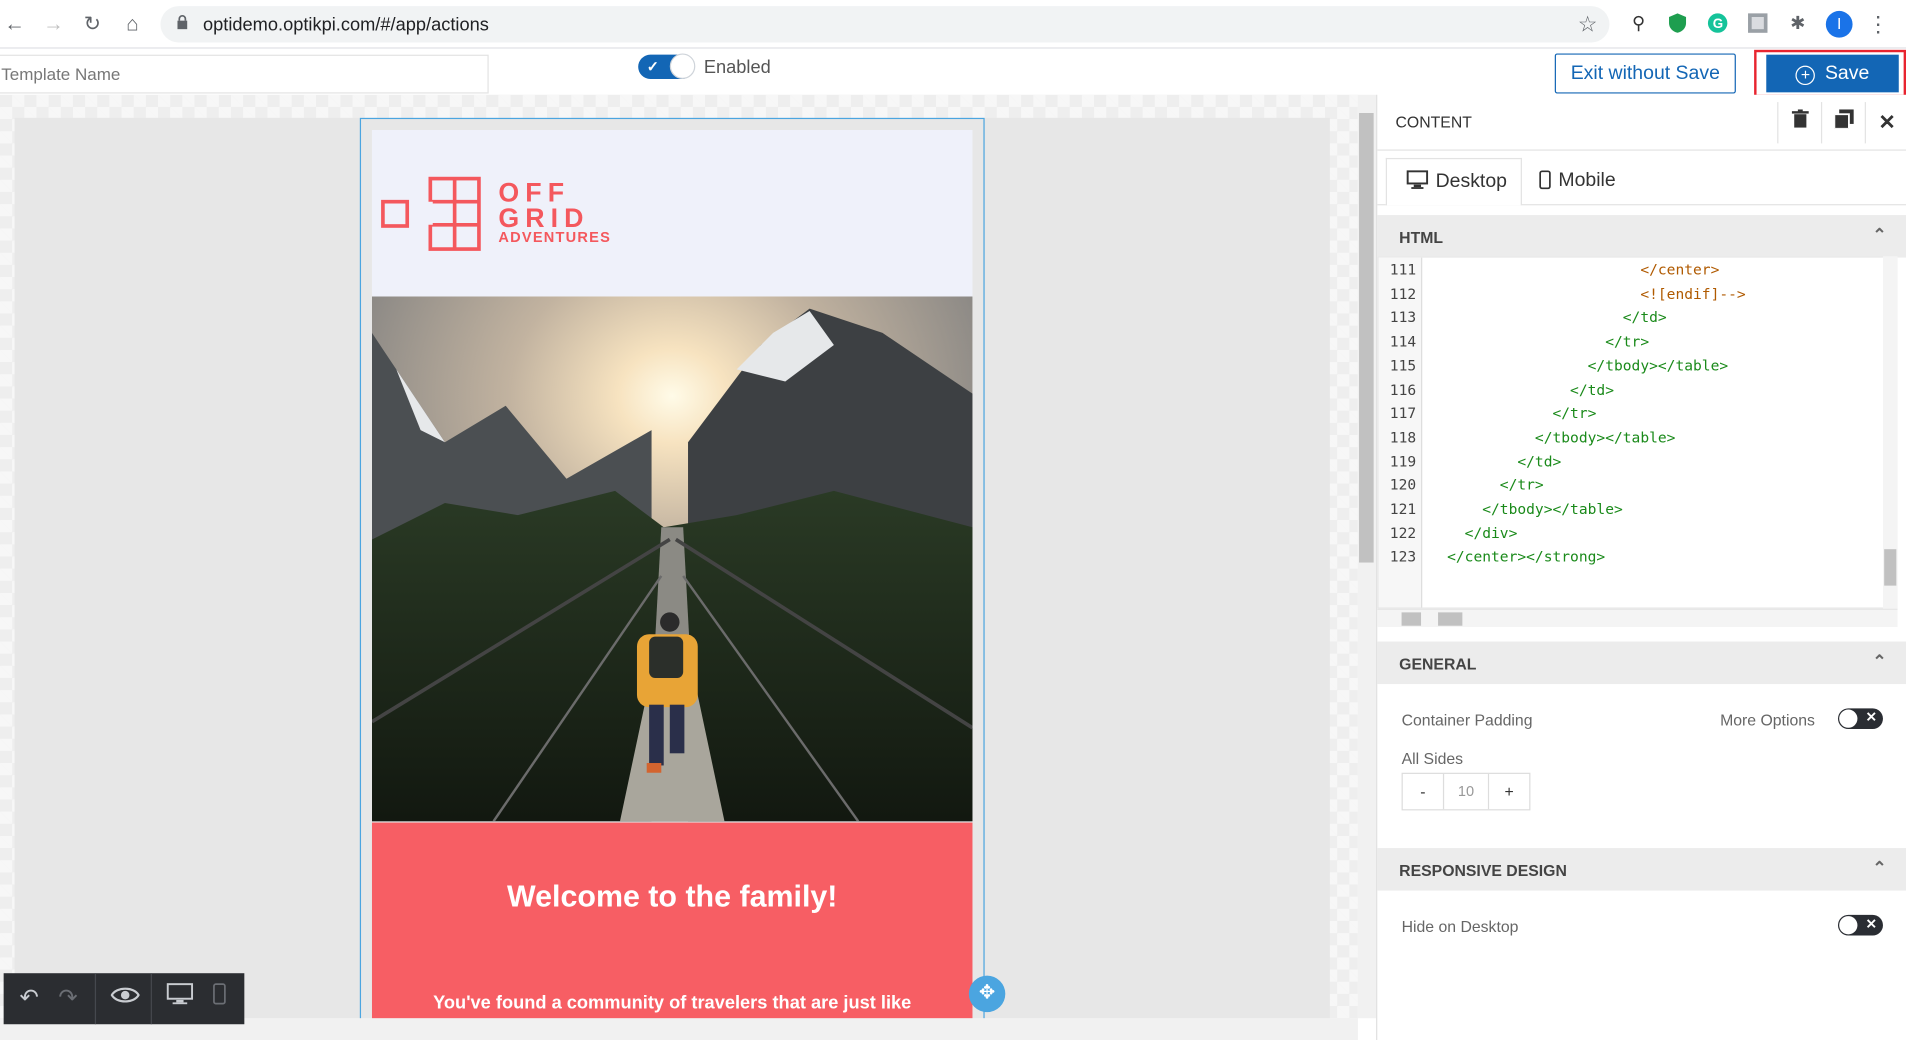 The height and width of the screenshot is (1040, 1906). What do you see at coordinates (987, 994) in the screenshot?
I see `move-icon: ✥` at bounding box center [987, 994].